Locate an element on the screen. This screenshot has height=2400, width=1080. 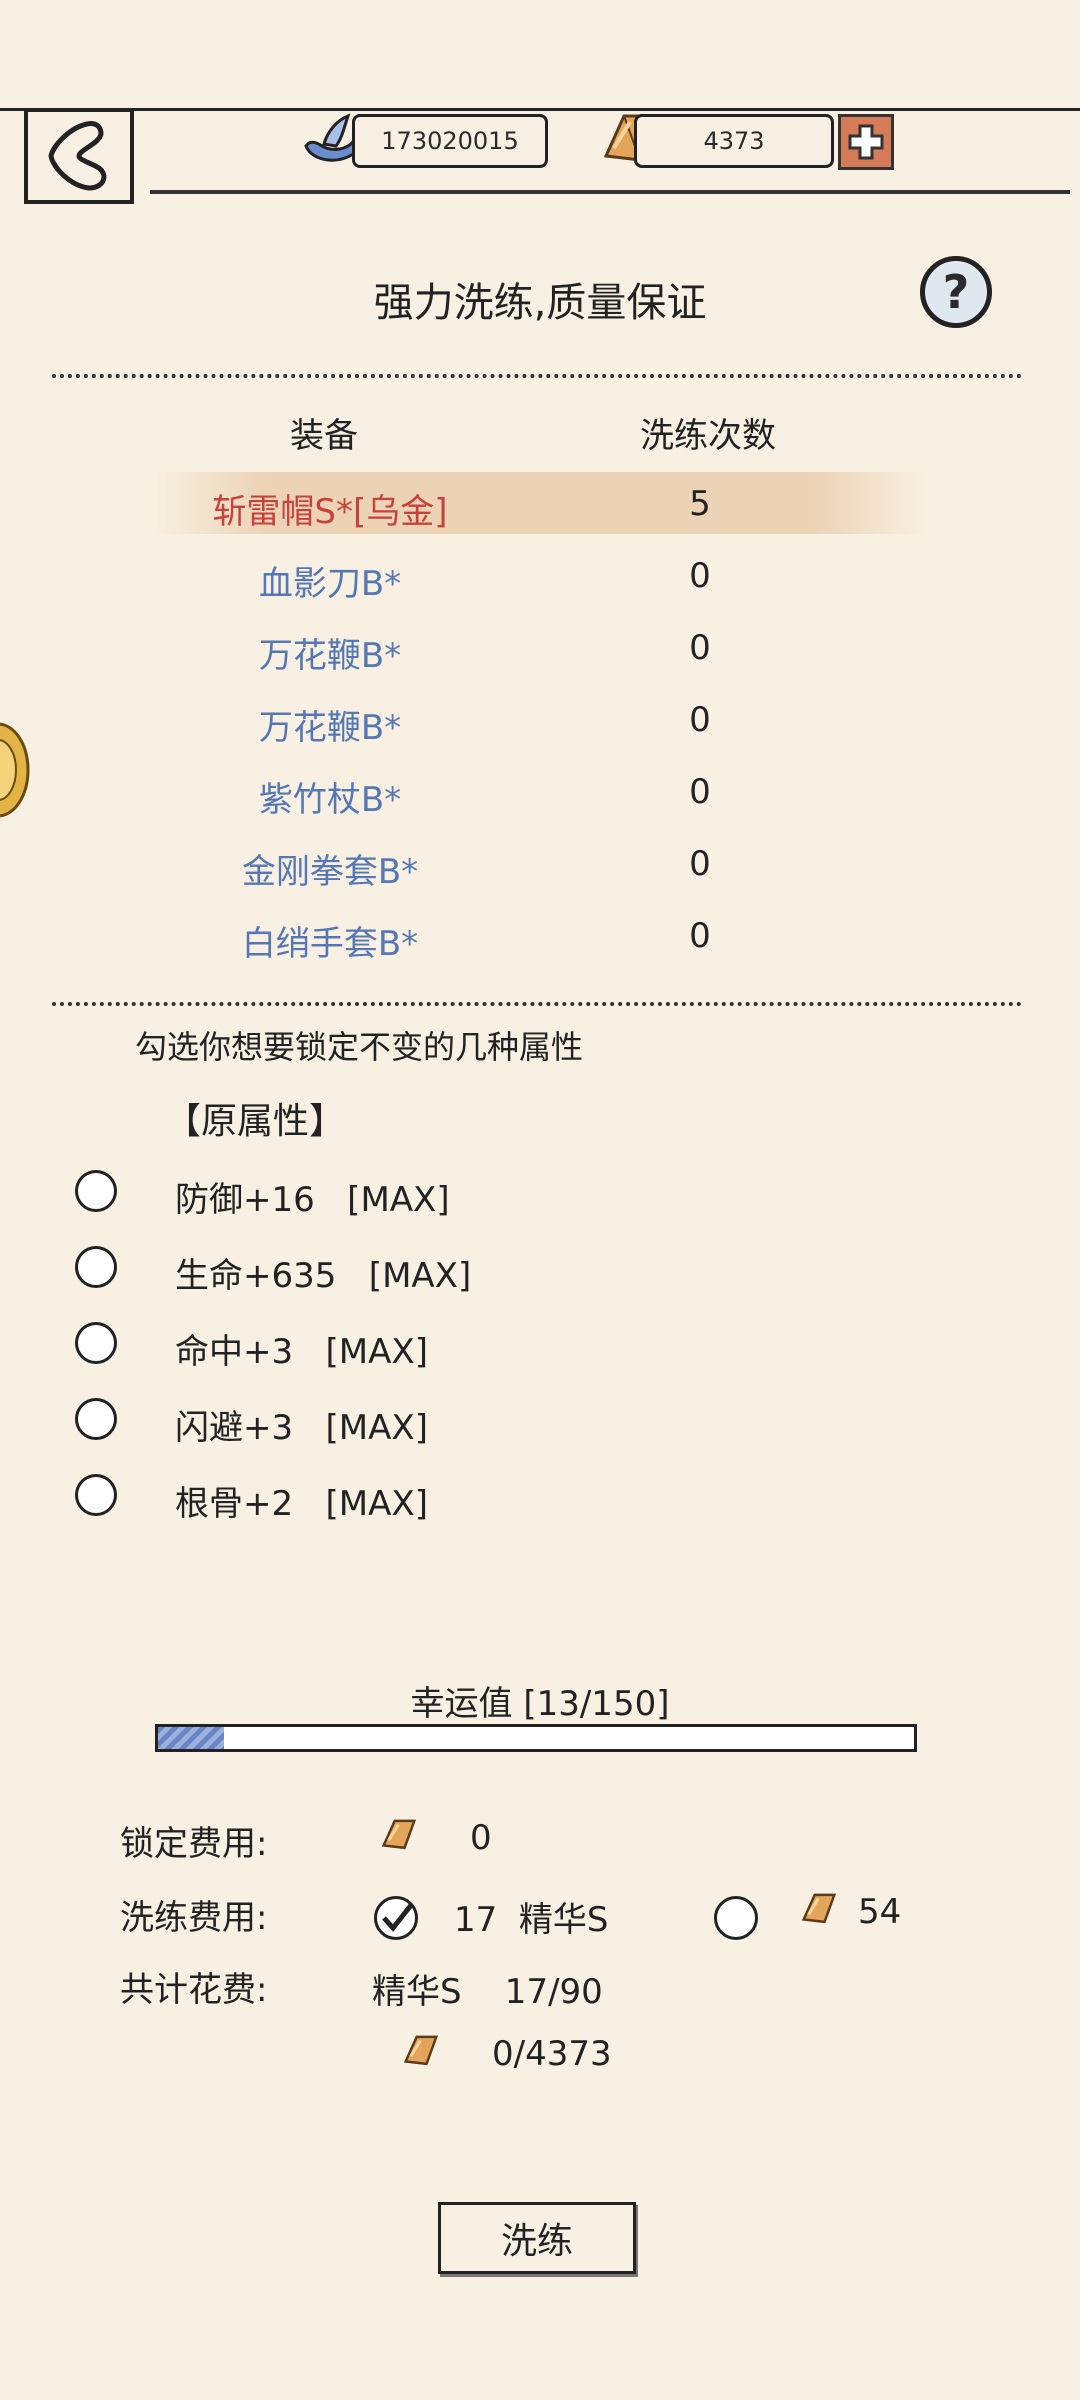
equipment-row: 白绡手套B* 0 is located at coordinates (540, 935).